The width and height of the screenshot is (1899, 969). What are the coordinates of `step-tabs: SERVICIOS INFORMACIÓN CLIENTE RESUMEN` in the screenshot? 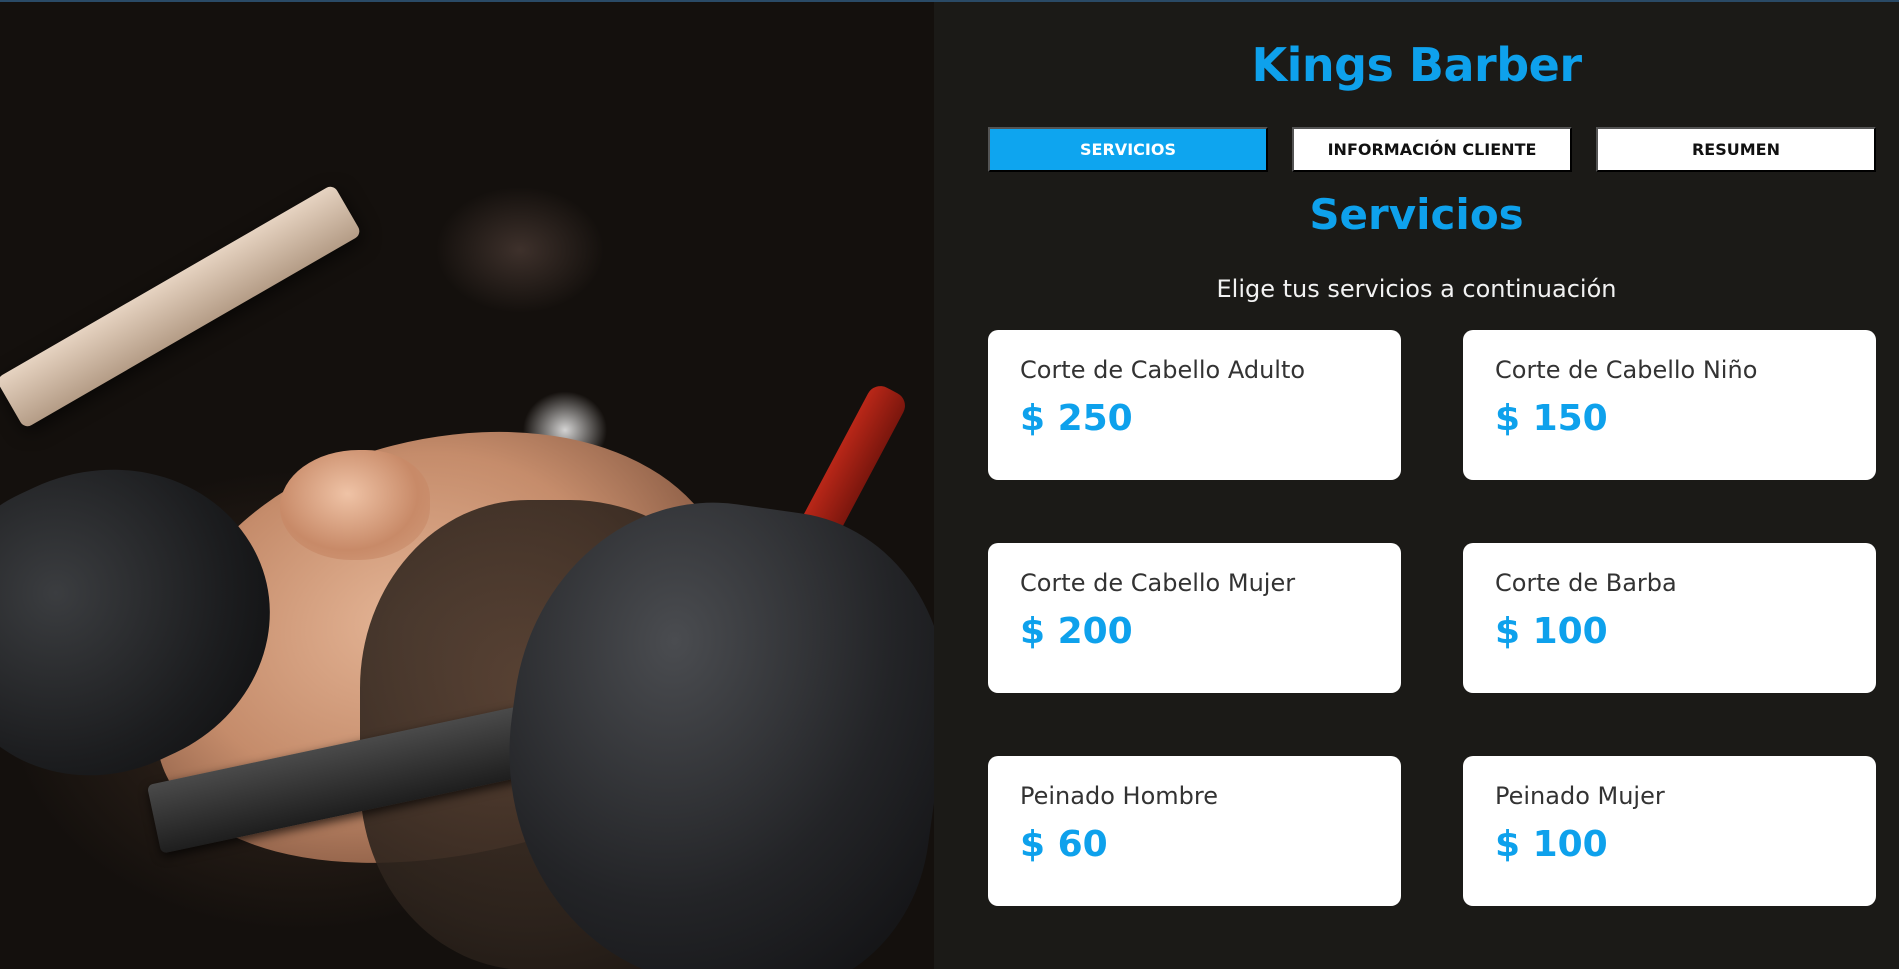 It's located at (1432, 149).